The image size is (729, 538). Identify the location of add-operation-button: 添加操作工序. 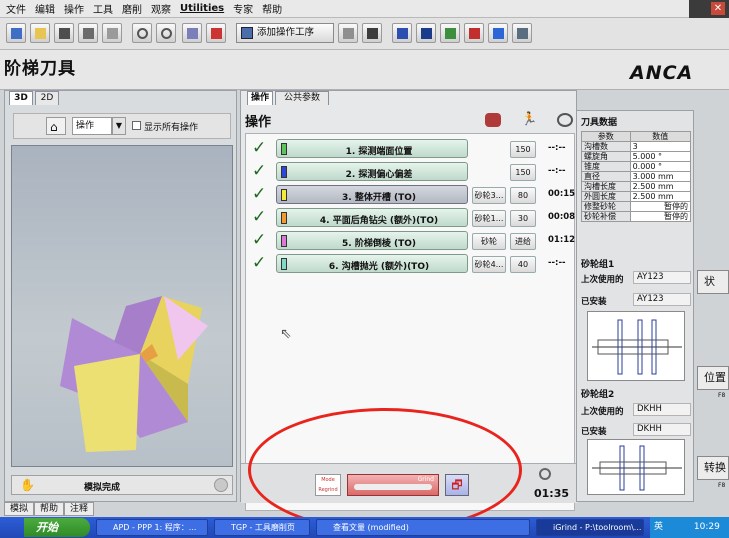
(285, 33).